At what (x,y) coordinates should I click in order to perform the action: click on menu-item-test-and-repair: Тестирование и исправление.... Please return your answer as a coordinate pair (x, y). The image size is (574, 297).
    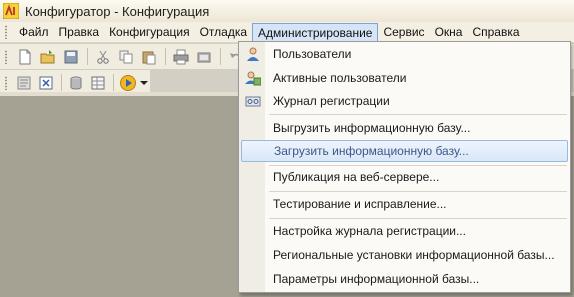
    Looking at the image, I should click on (404, 204).